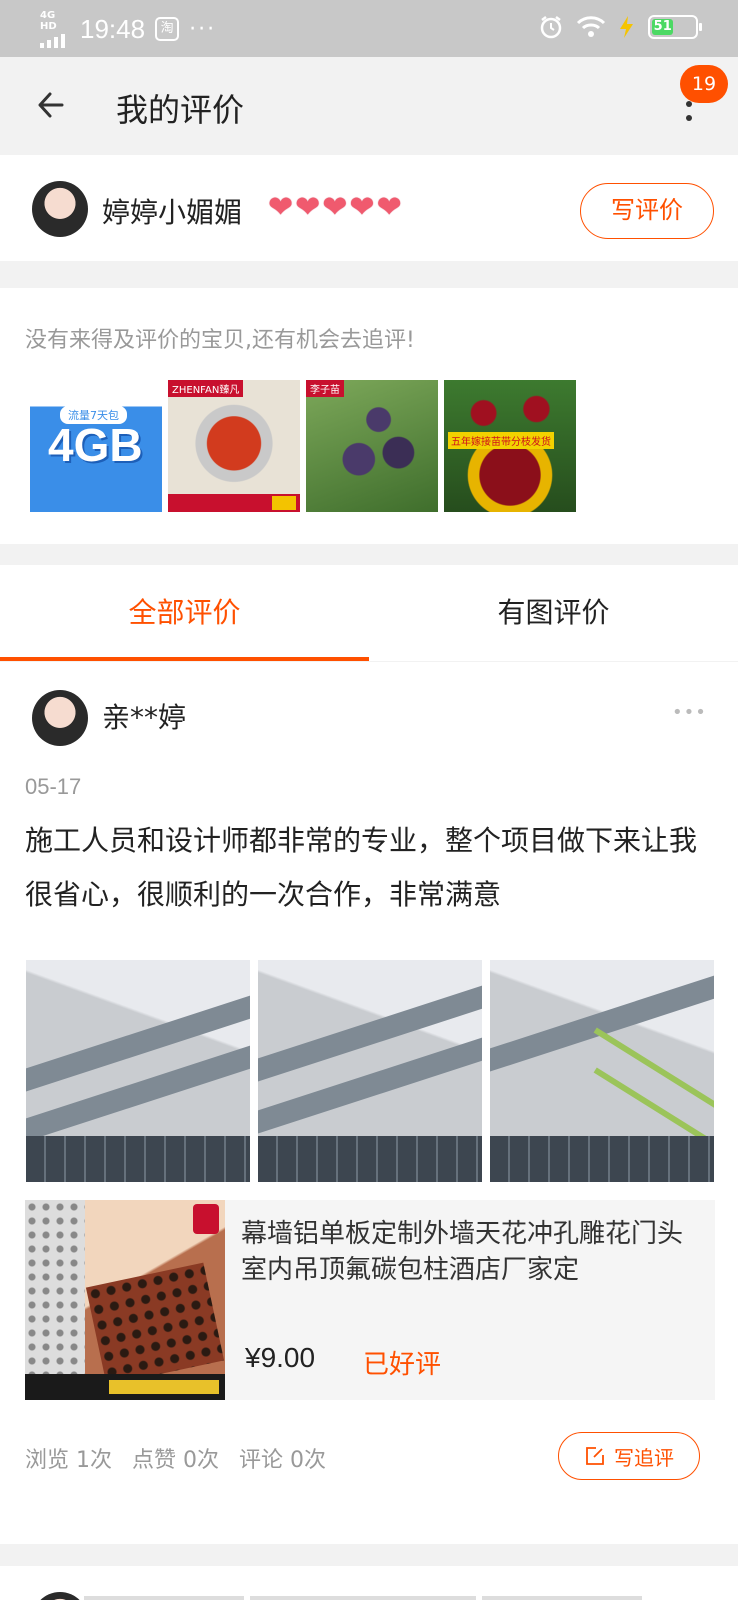 This screenshot has width=738, height=1600. Describe the element at coordinates (370, 1300) in the screenshot. I see `reviewed-product-card: 幕墙铝单板定制外墙天花冲孔雕花门头室内吊顶氟碳包柱酒店厂家定 ¥9.00 已好评` at that location.